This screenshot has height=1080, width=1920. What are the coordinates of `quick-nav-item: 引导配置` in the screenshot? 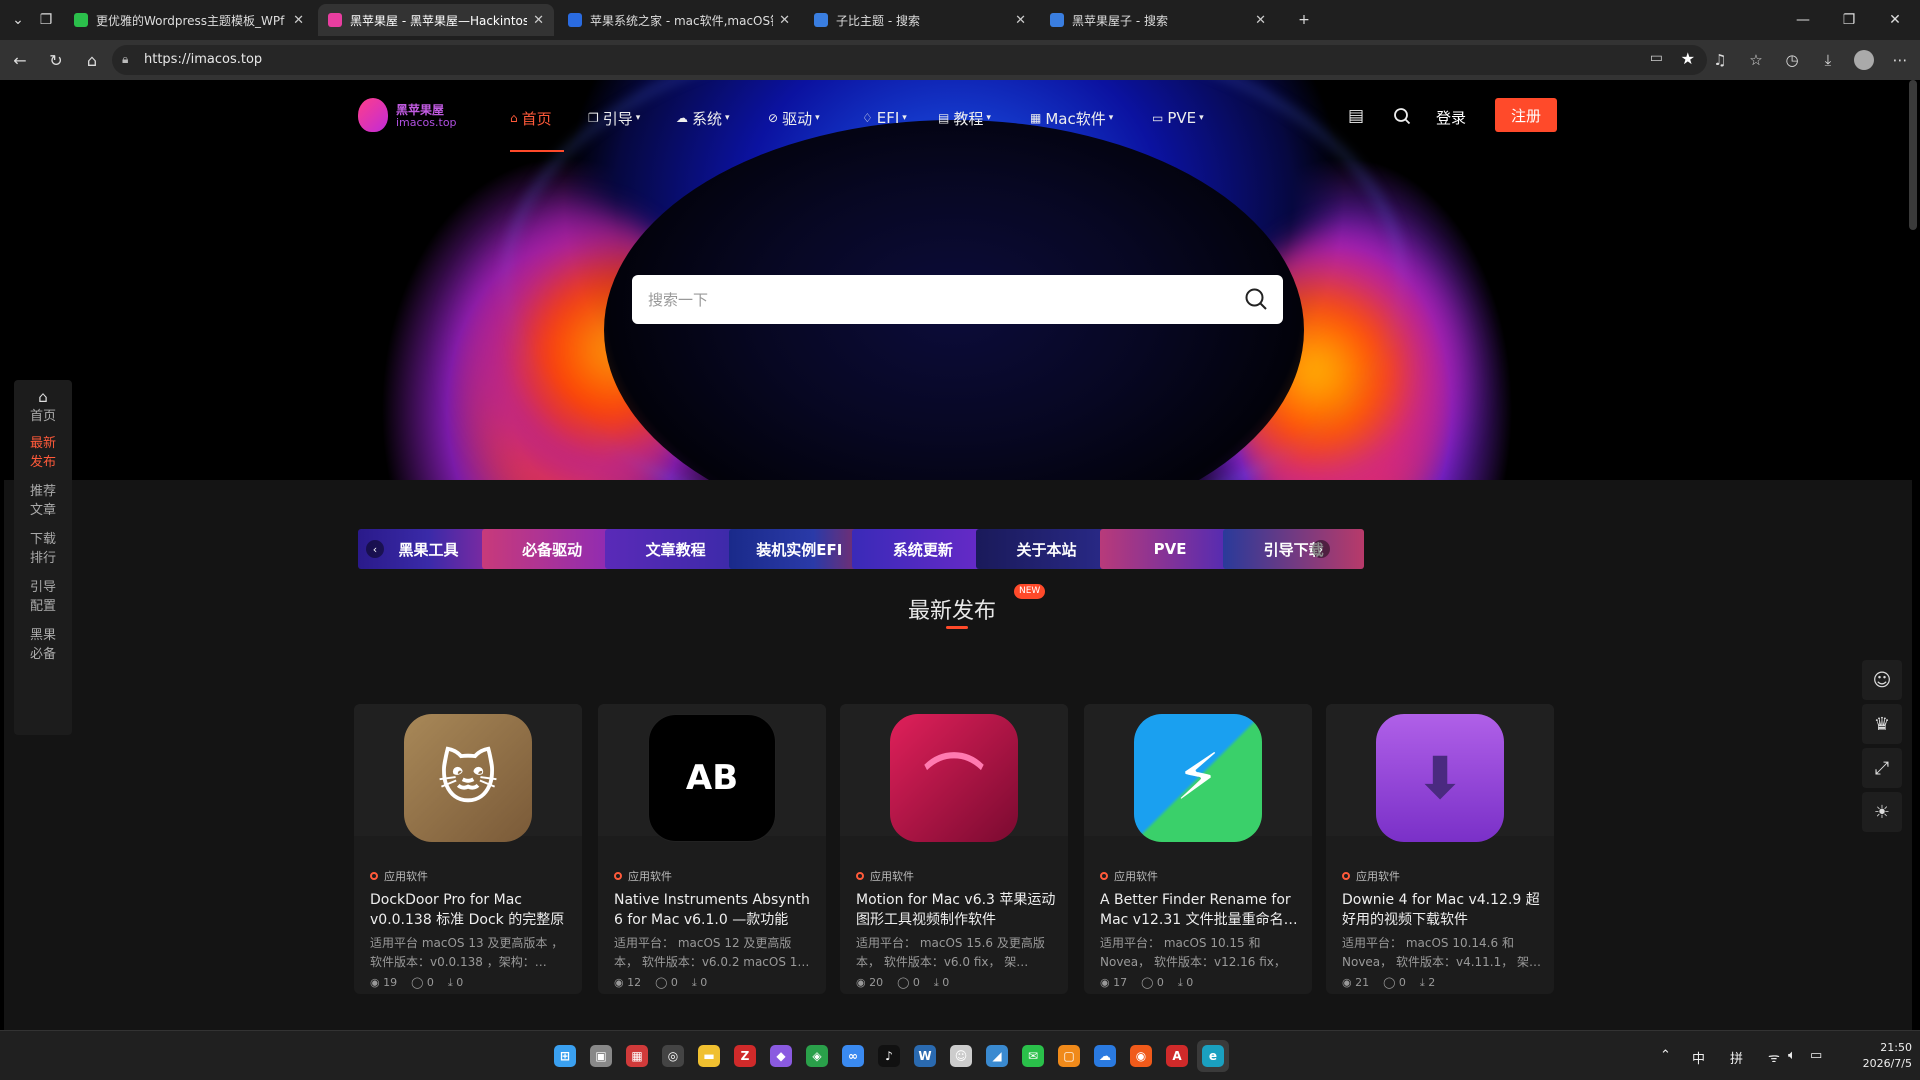 It's located at (43, 597).